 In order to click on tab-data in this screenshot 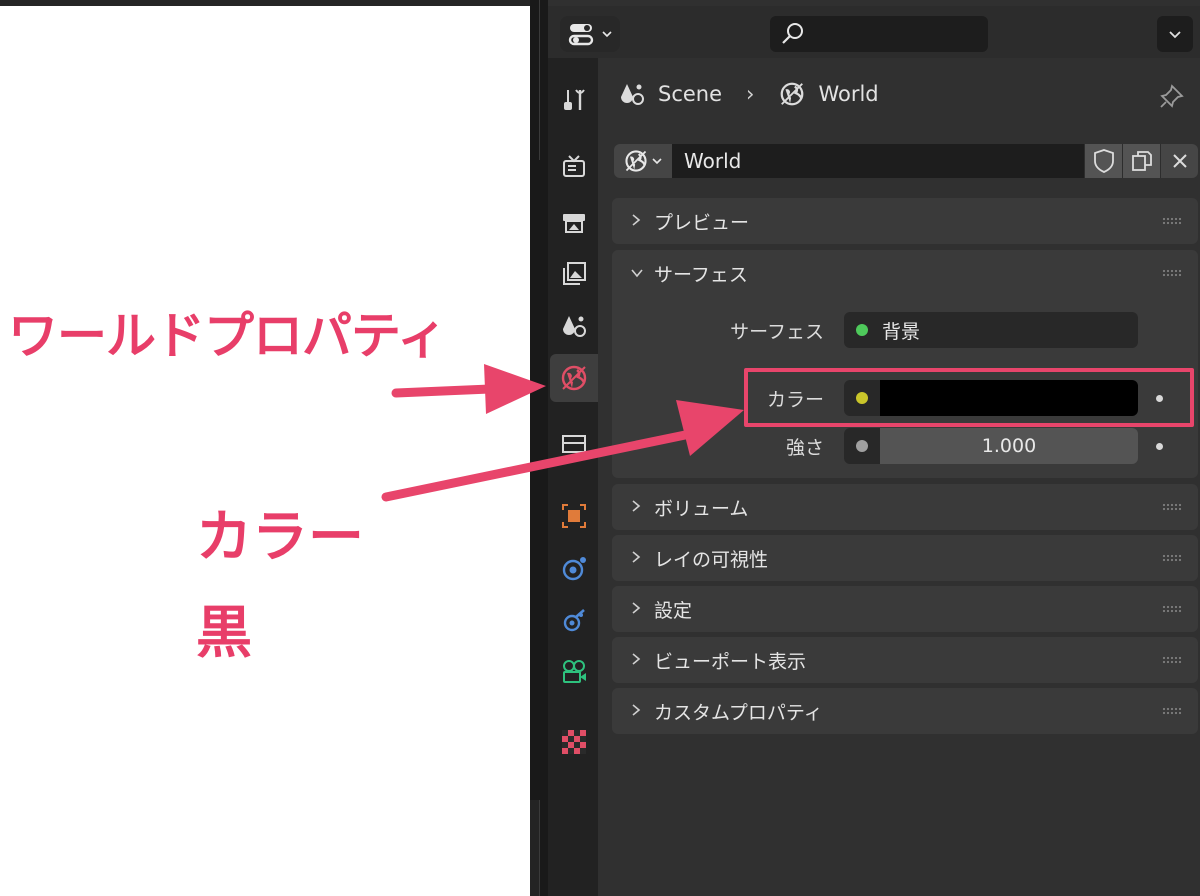, I will do `click(574, 672)`.